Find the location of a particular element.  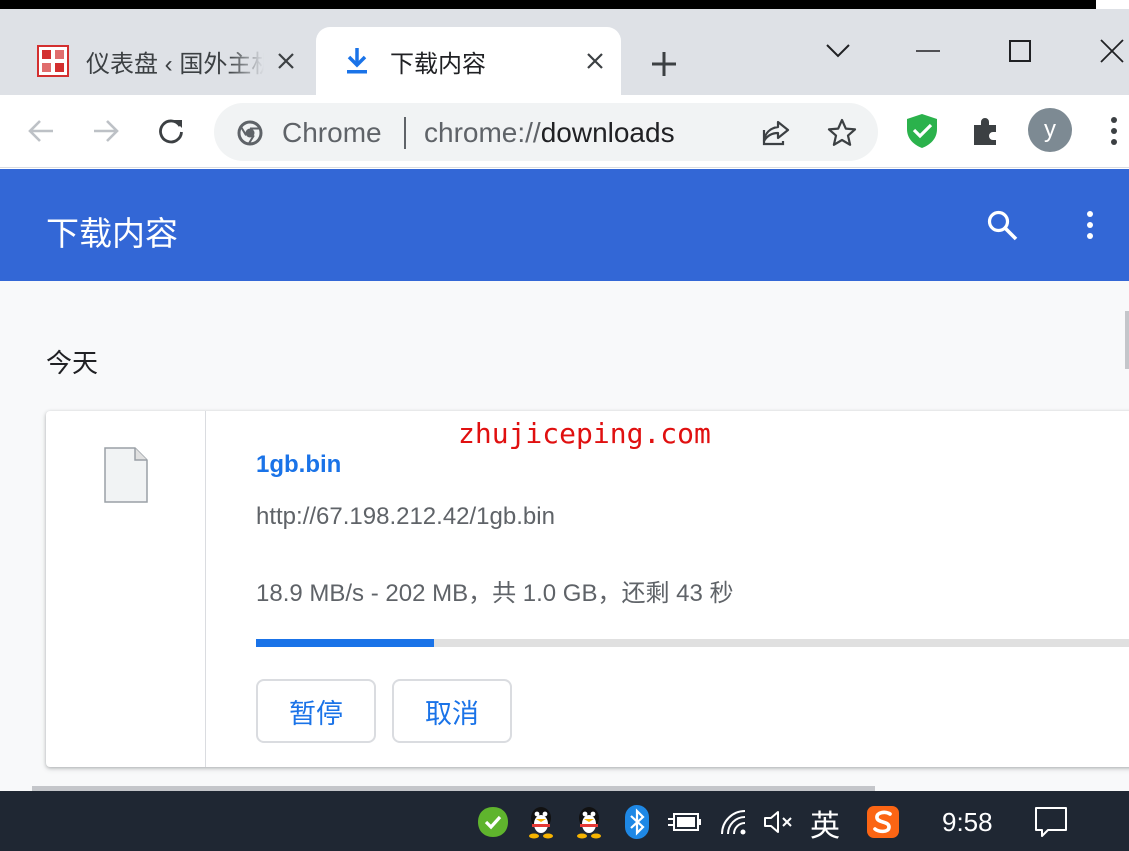

file-name-link: 1gb.bin is located at coordinates (298, 465).